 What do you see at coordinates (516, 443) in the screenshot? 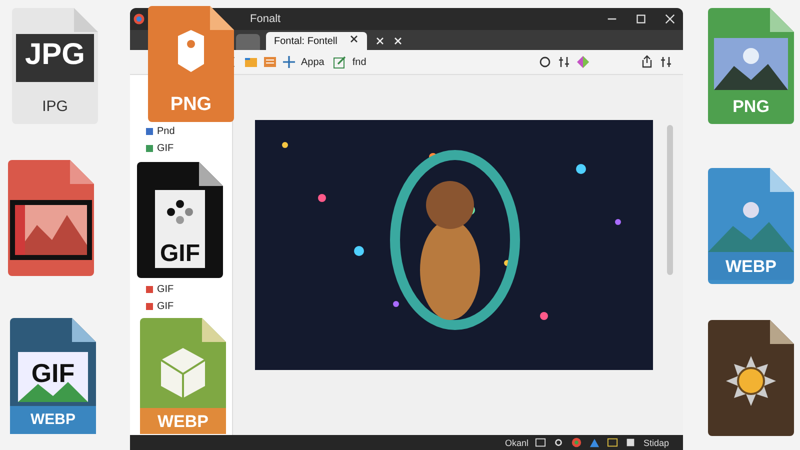
I see `status-text: Okanl` at bounding box center [516, 443].